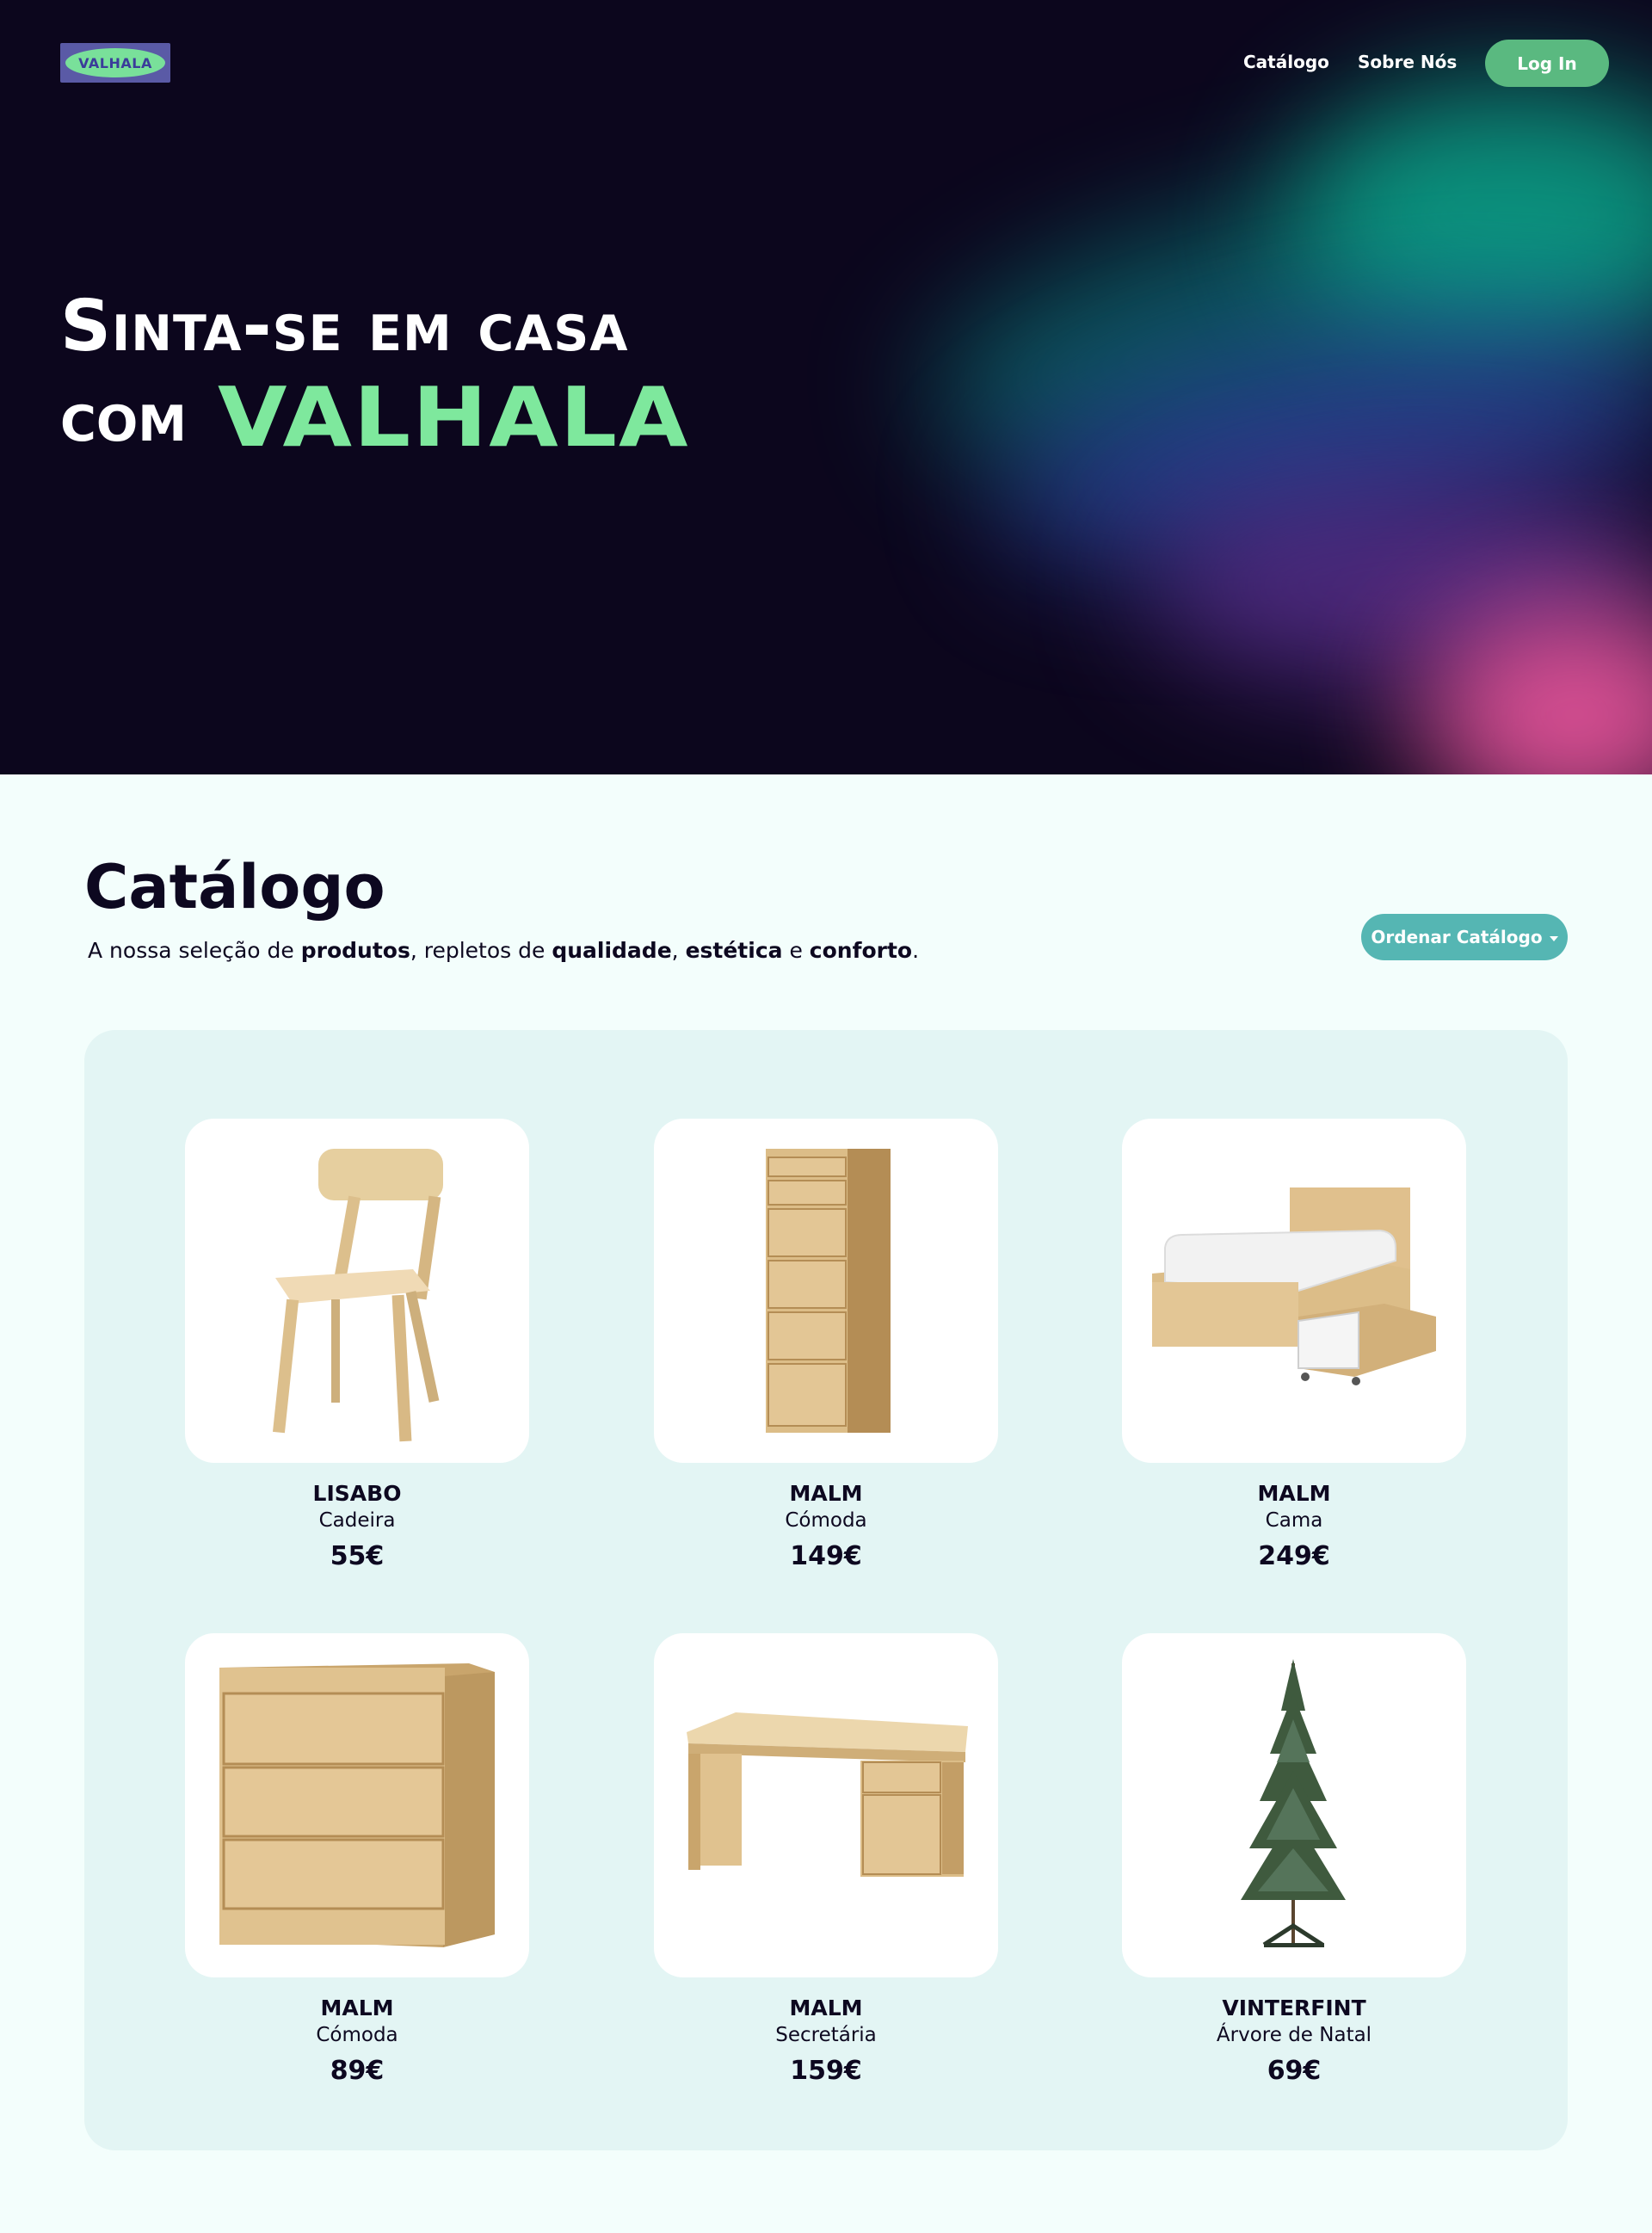  Describe the element at coordinates (826, 1556) in the screenshot. I see `product-price: 149€` at that location.